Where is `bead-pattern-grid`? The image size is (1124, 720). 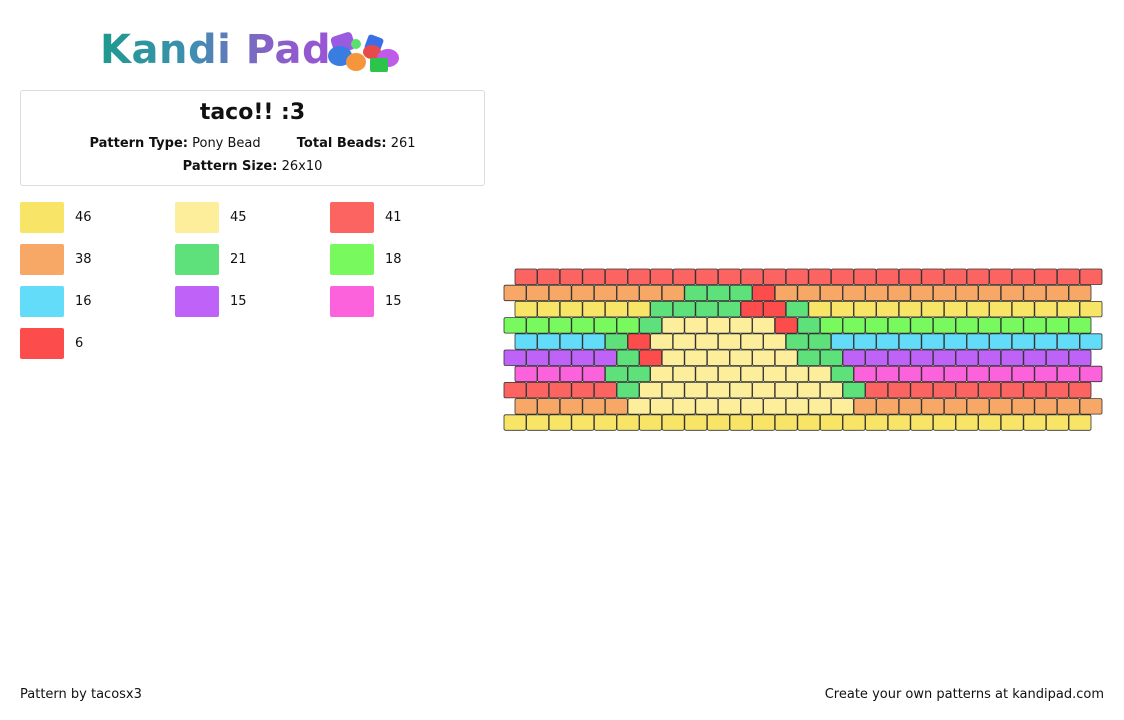 bead-pattern-grid is located at coordinates (803, 349).